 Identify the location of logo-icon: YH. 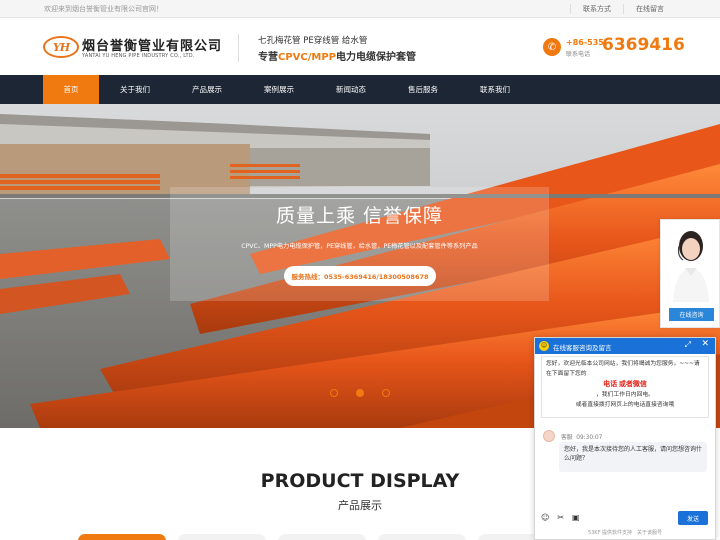
(61, 47).